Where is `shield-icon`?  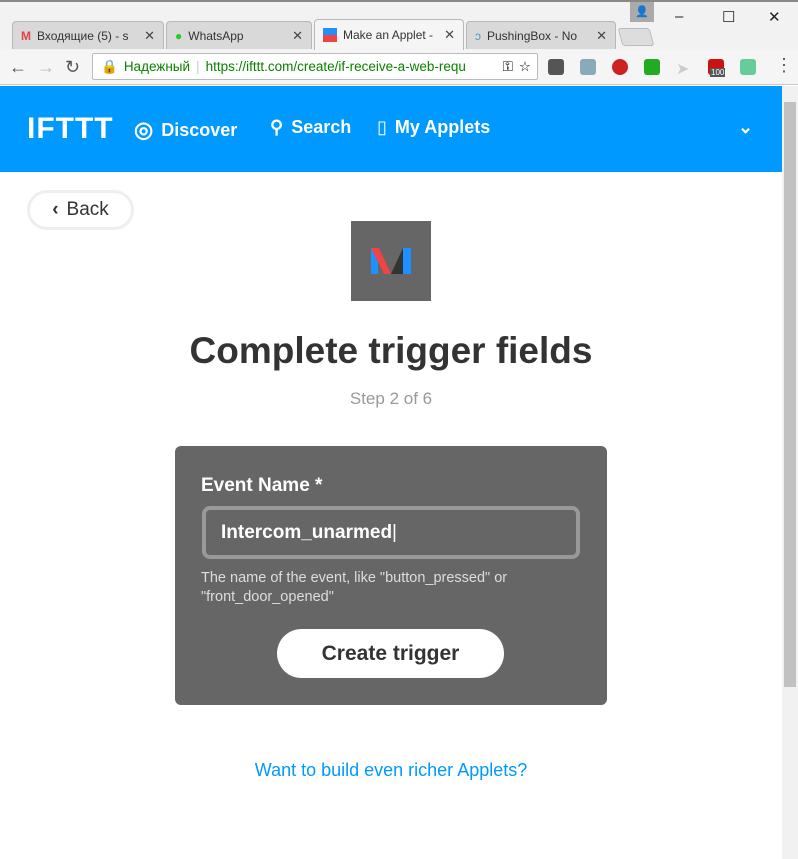 shield-icon is located at coordinates (652, 67).